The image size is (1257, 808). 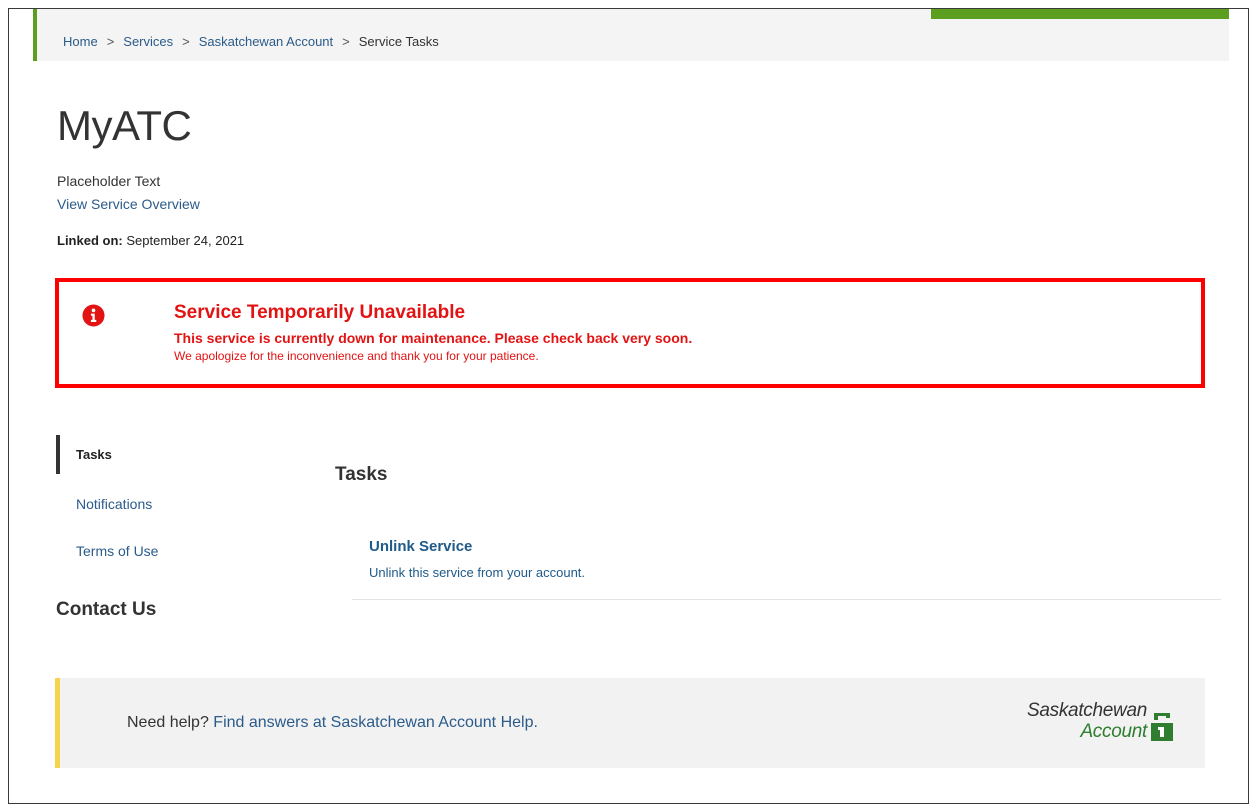 I want to click on placeholder-text: Placeholder Text, so click(x=109, y=181).